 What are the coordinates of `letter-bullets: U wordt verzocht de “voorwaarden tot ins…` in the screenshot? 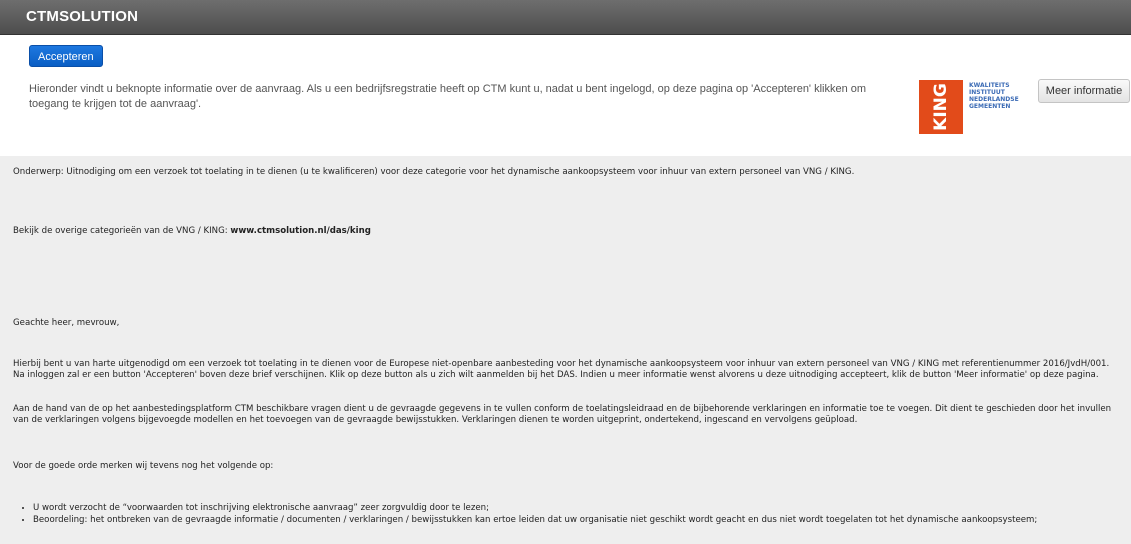 It's located at (572, 514).